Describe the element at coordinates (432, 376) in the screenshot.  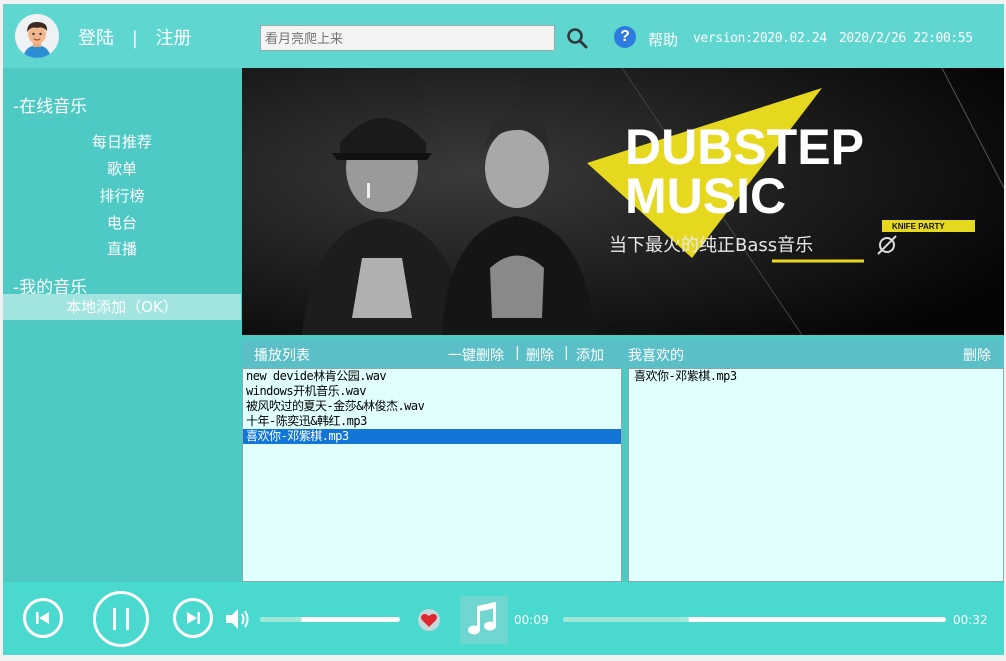
I see `list-item: new devide林肯公园.wav` at that location.